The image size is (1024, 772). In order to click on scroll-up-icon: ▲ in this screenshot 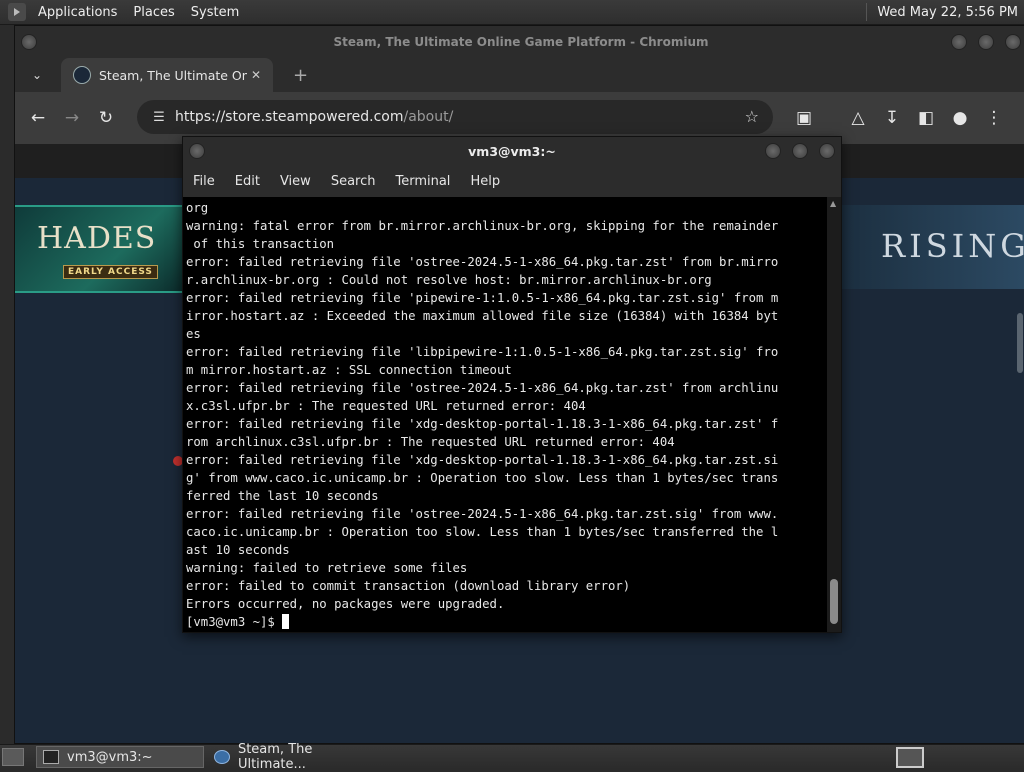, I will do `click(833, 203)`.